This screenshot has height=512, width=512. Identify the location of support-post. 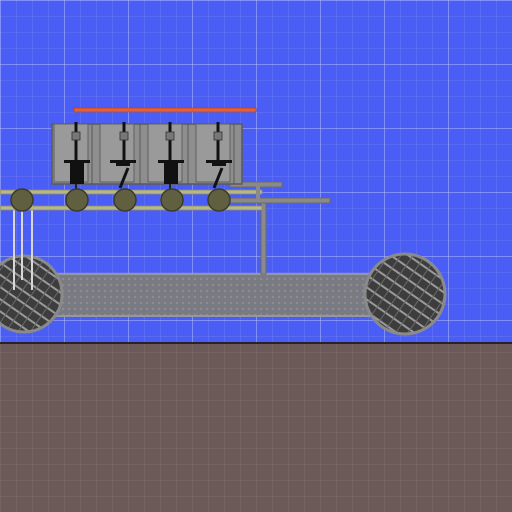
(263, 238).